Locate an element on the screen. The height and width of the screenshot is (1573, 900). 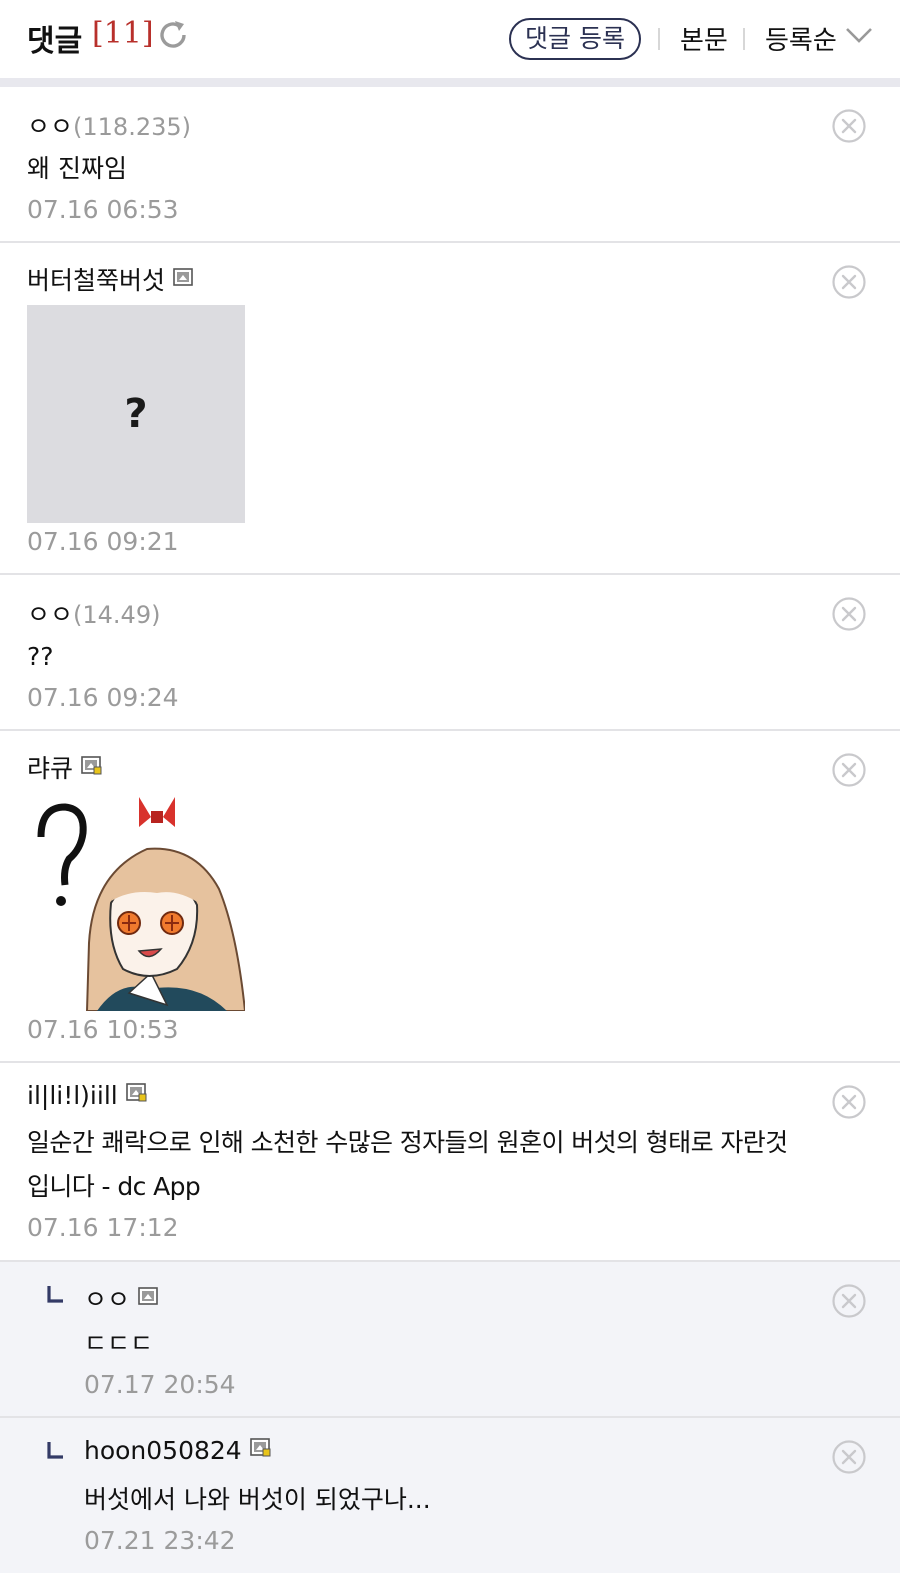
comment-text: 왜 진짜임 is located at coordinates (77, 168).